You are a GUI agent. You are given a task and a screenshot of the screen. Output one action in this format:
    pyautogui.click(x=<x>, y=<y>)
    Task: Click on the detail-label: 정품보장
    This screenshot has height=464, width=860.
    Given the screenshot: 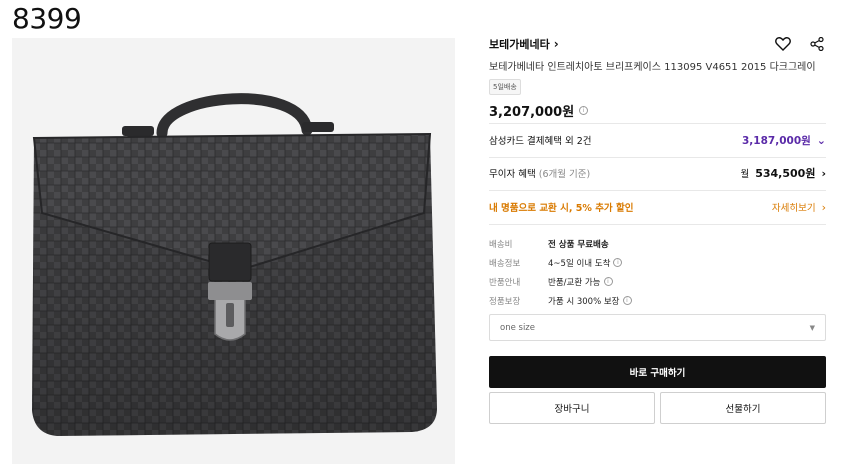 What is the action you would take?
    pyautogui.click(x=505, y=301)
    